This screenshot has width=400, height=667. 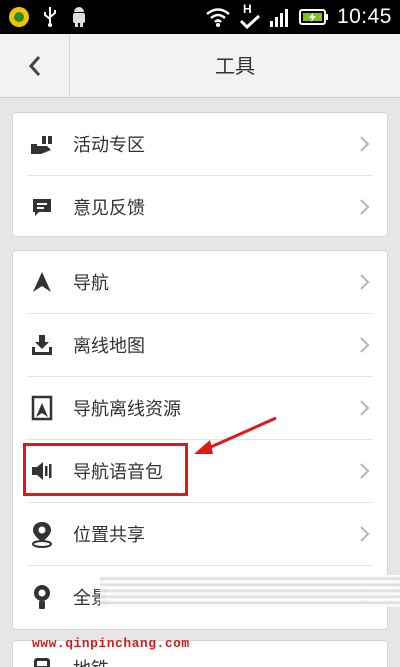 I want to click on watermark: www.qinpinchang.com, so click(x=111, y=643).